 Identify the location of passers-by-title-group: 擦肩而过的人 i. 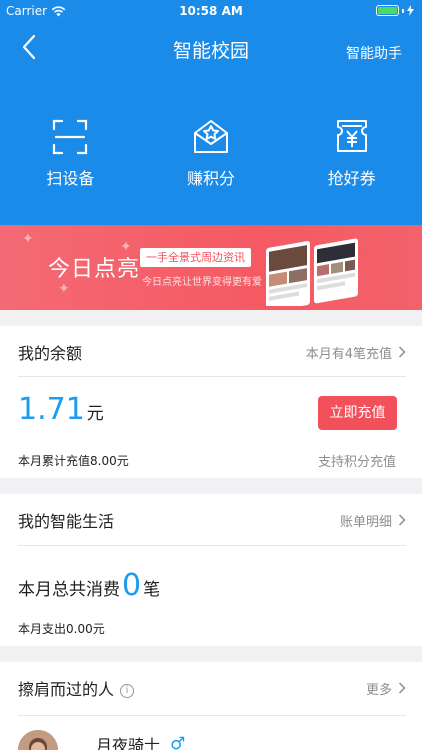
(76, 688).